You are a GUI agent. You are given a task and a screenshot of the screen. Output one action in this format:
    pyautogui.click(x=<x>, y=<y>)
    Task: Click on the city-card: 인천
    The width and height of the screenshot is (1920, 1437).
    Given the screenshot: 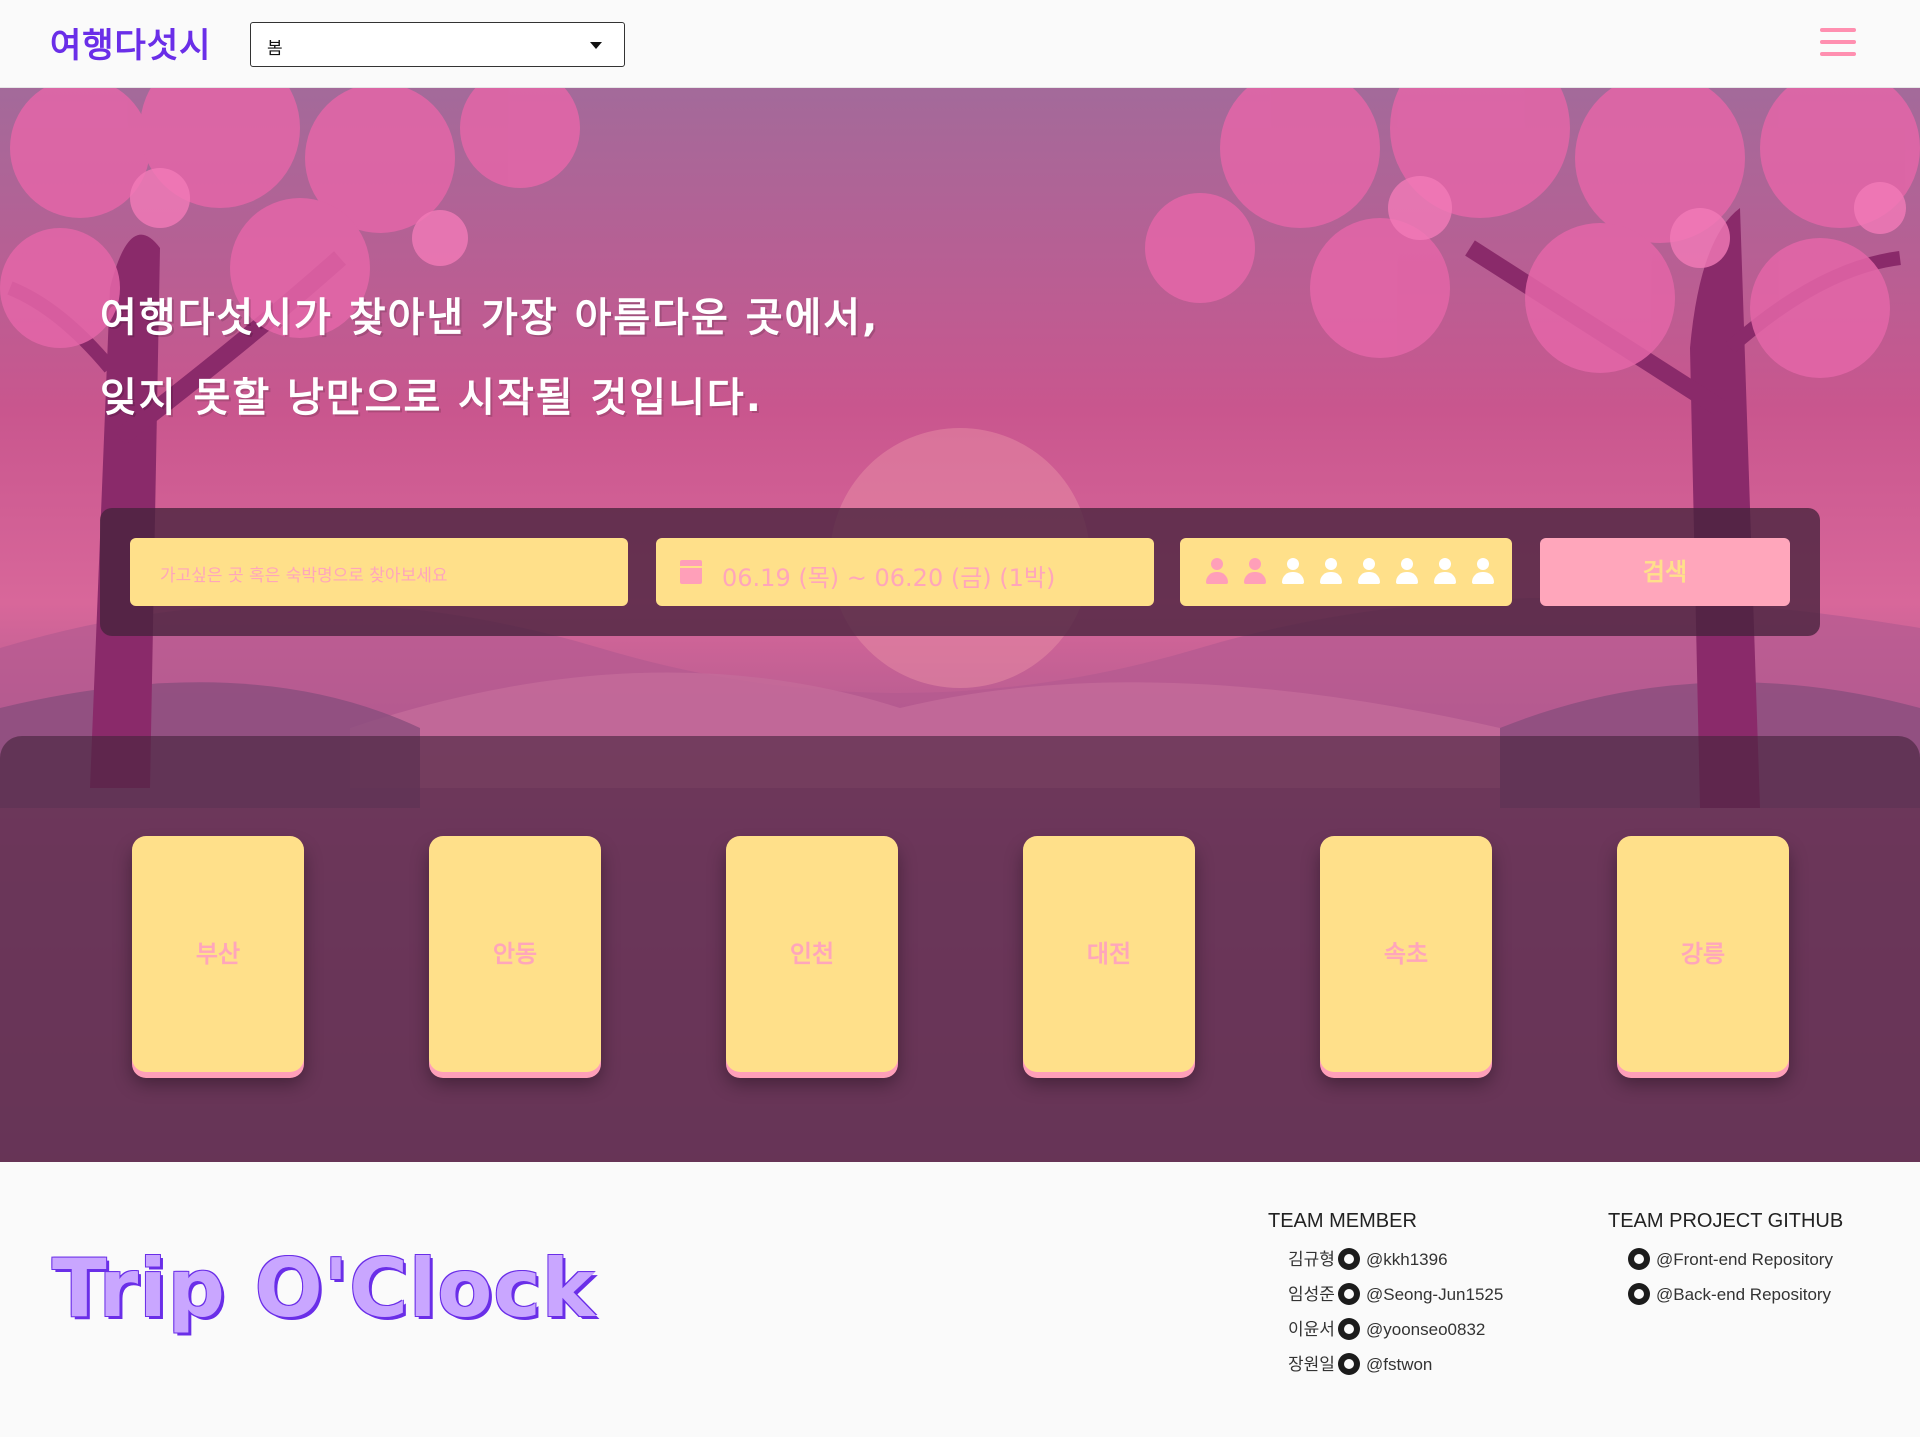 What is the action you would take?
    pyautogui.click(x=812, y=954)
    